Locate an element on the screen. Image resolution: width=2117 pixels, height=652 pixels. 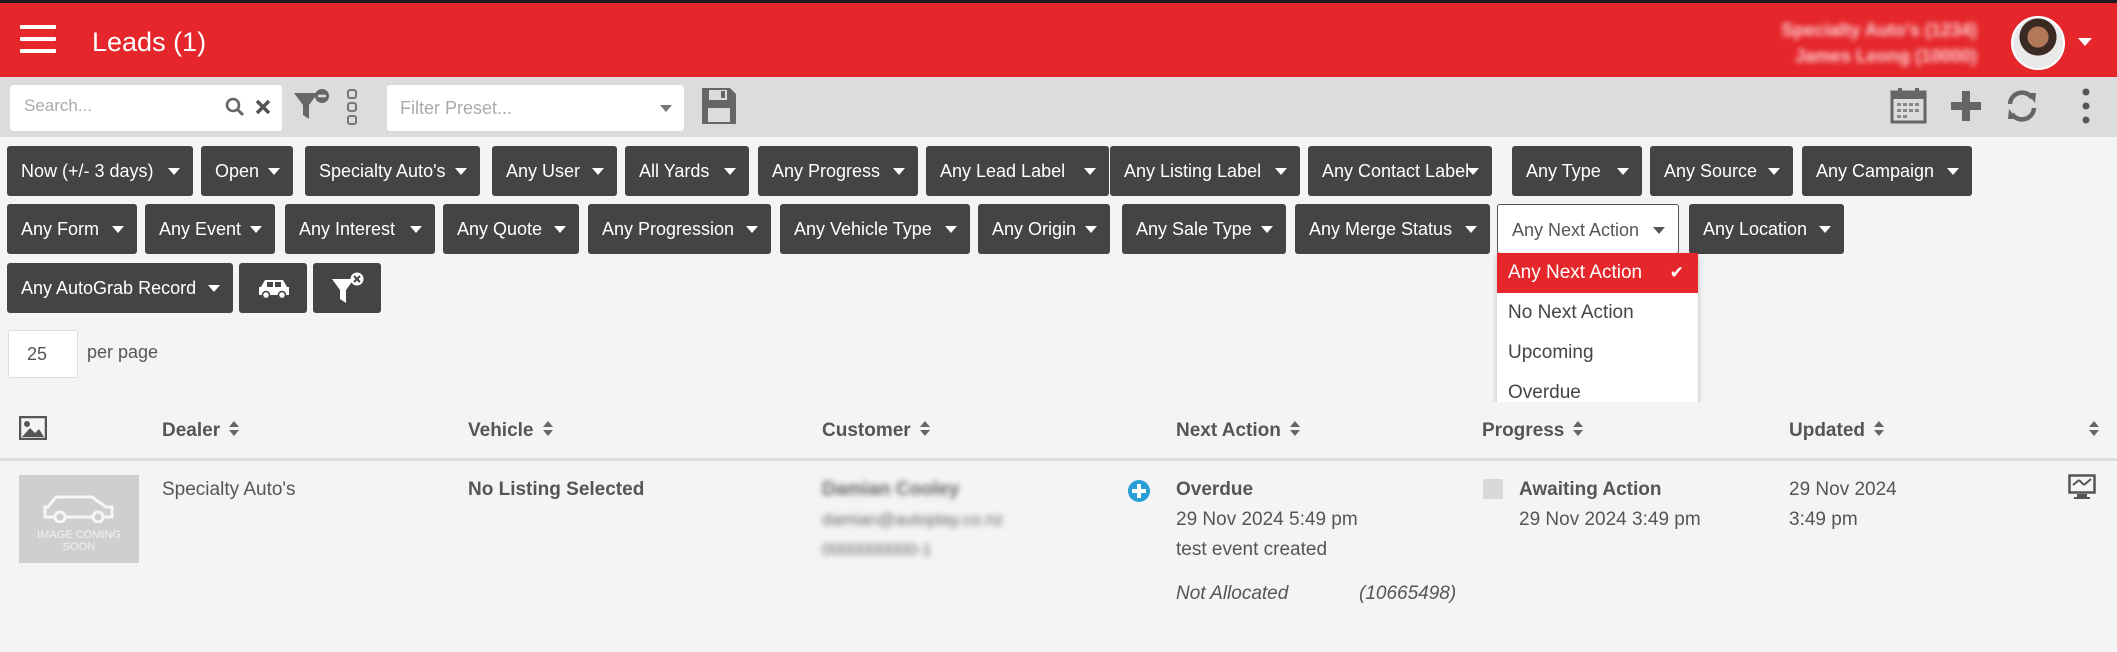
filter-interest: Any Interest is located at coordinates (360, 229).